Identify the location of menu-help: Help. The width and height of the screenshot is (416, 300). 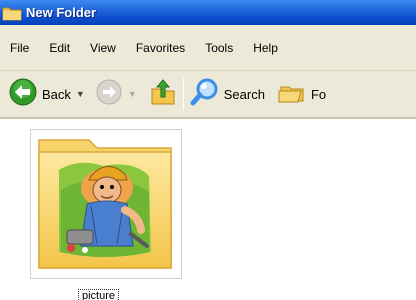
(265, 48).